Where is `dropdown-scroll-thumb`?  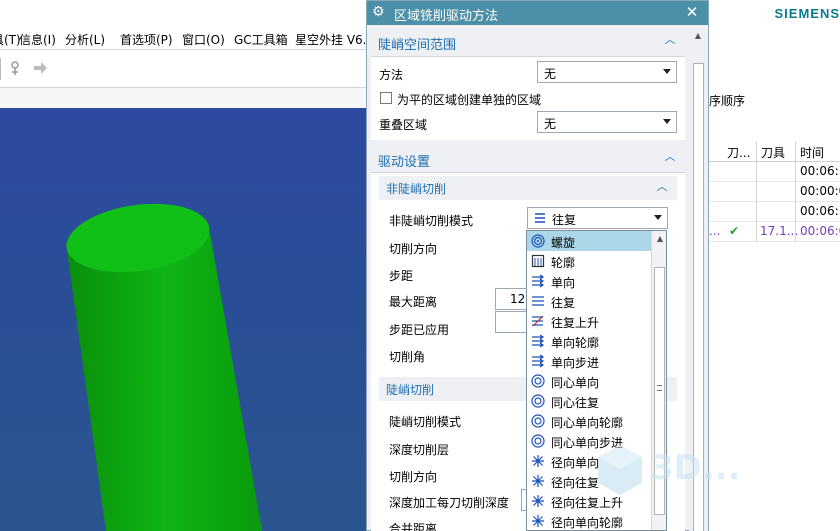 dropdown-scroll-thumb is located at coordinates (659, 391).